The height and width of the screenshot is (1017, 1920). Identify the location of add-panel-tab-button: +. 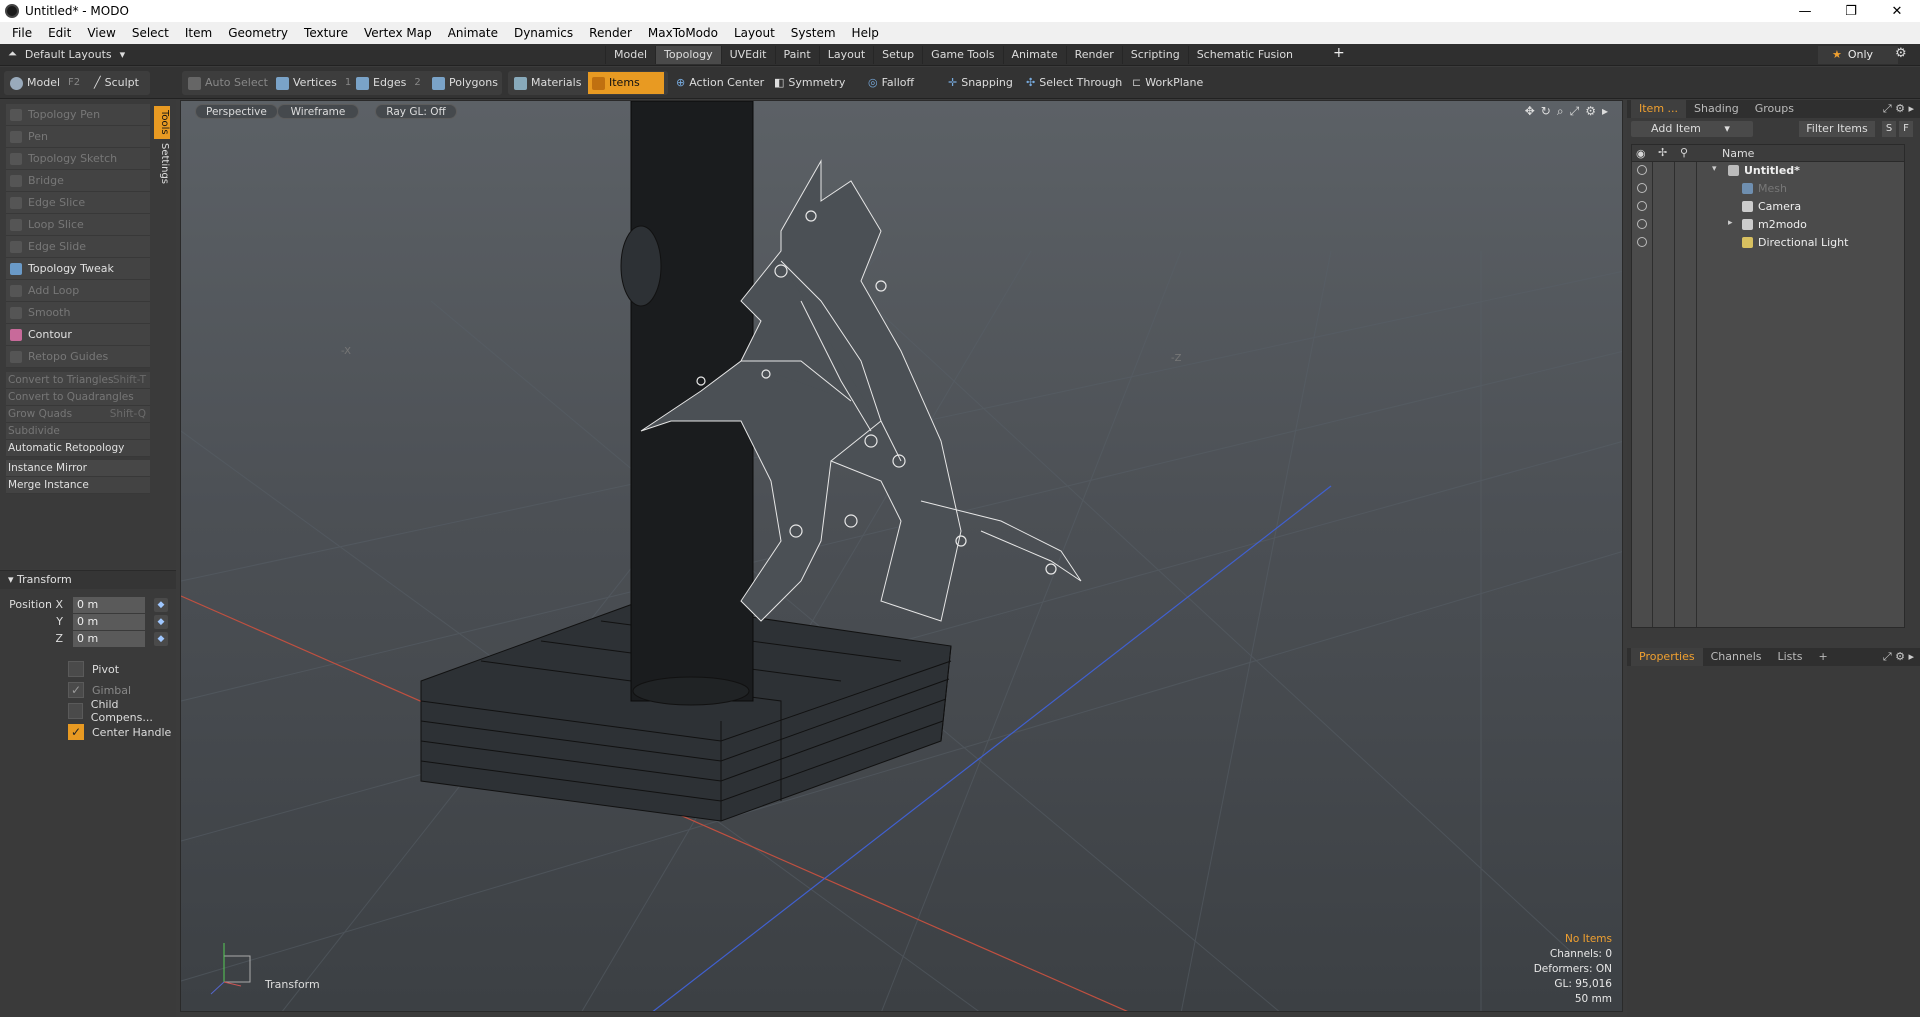
(1822, 657).